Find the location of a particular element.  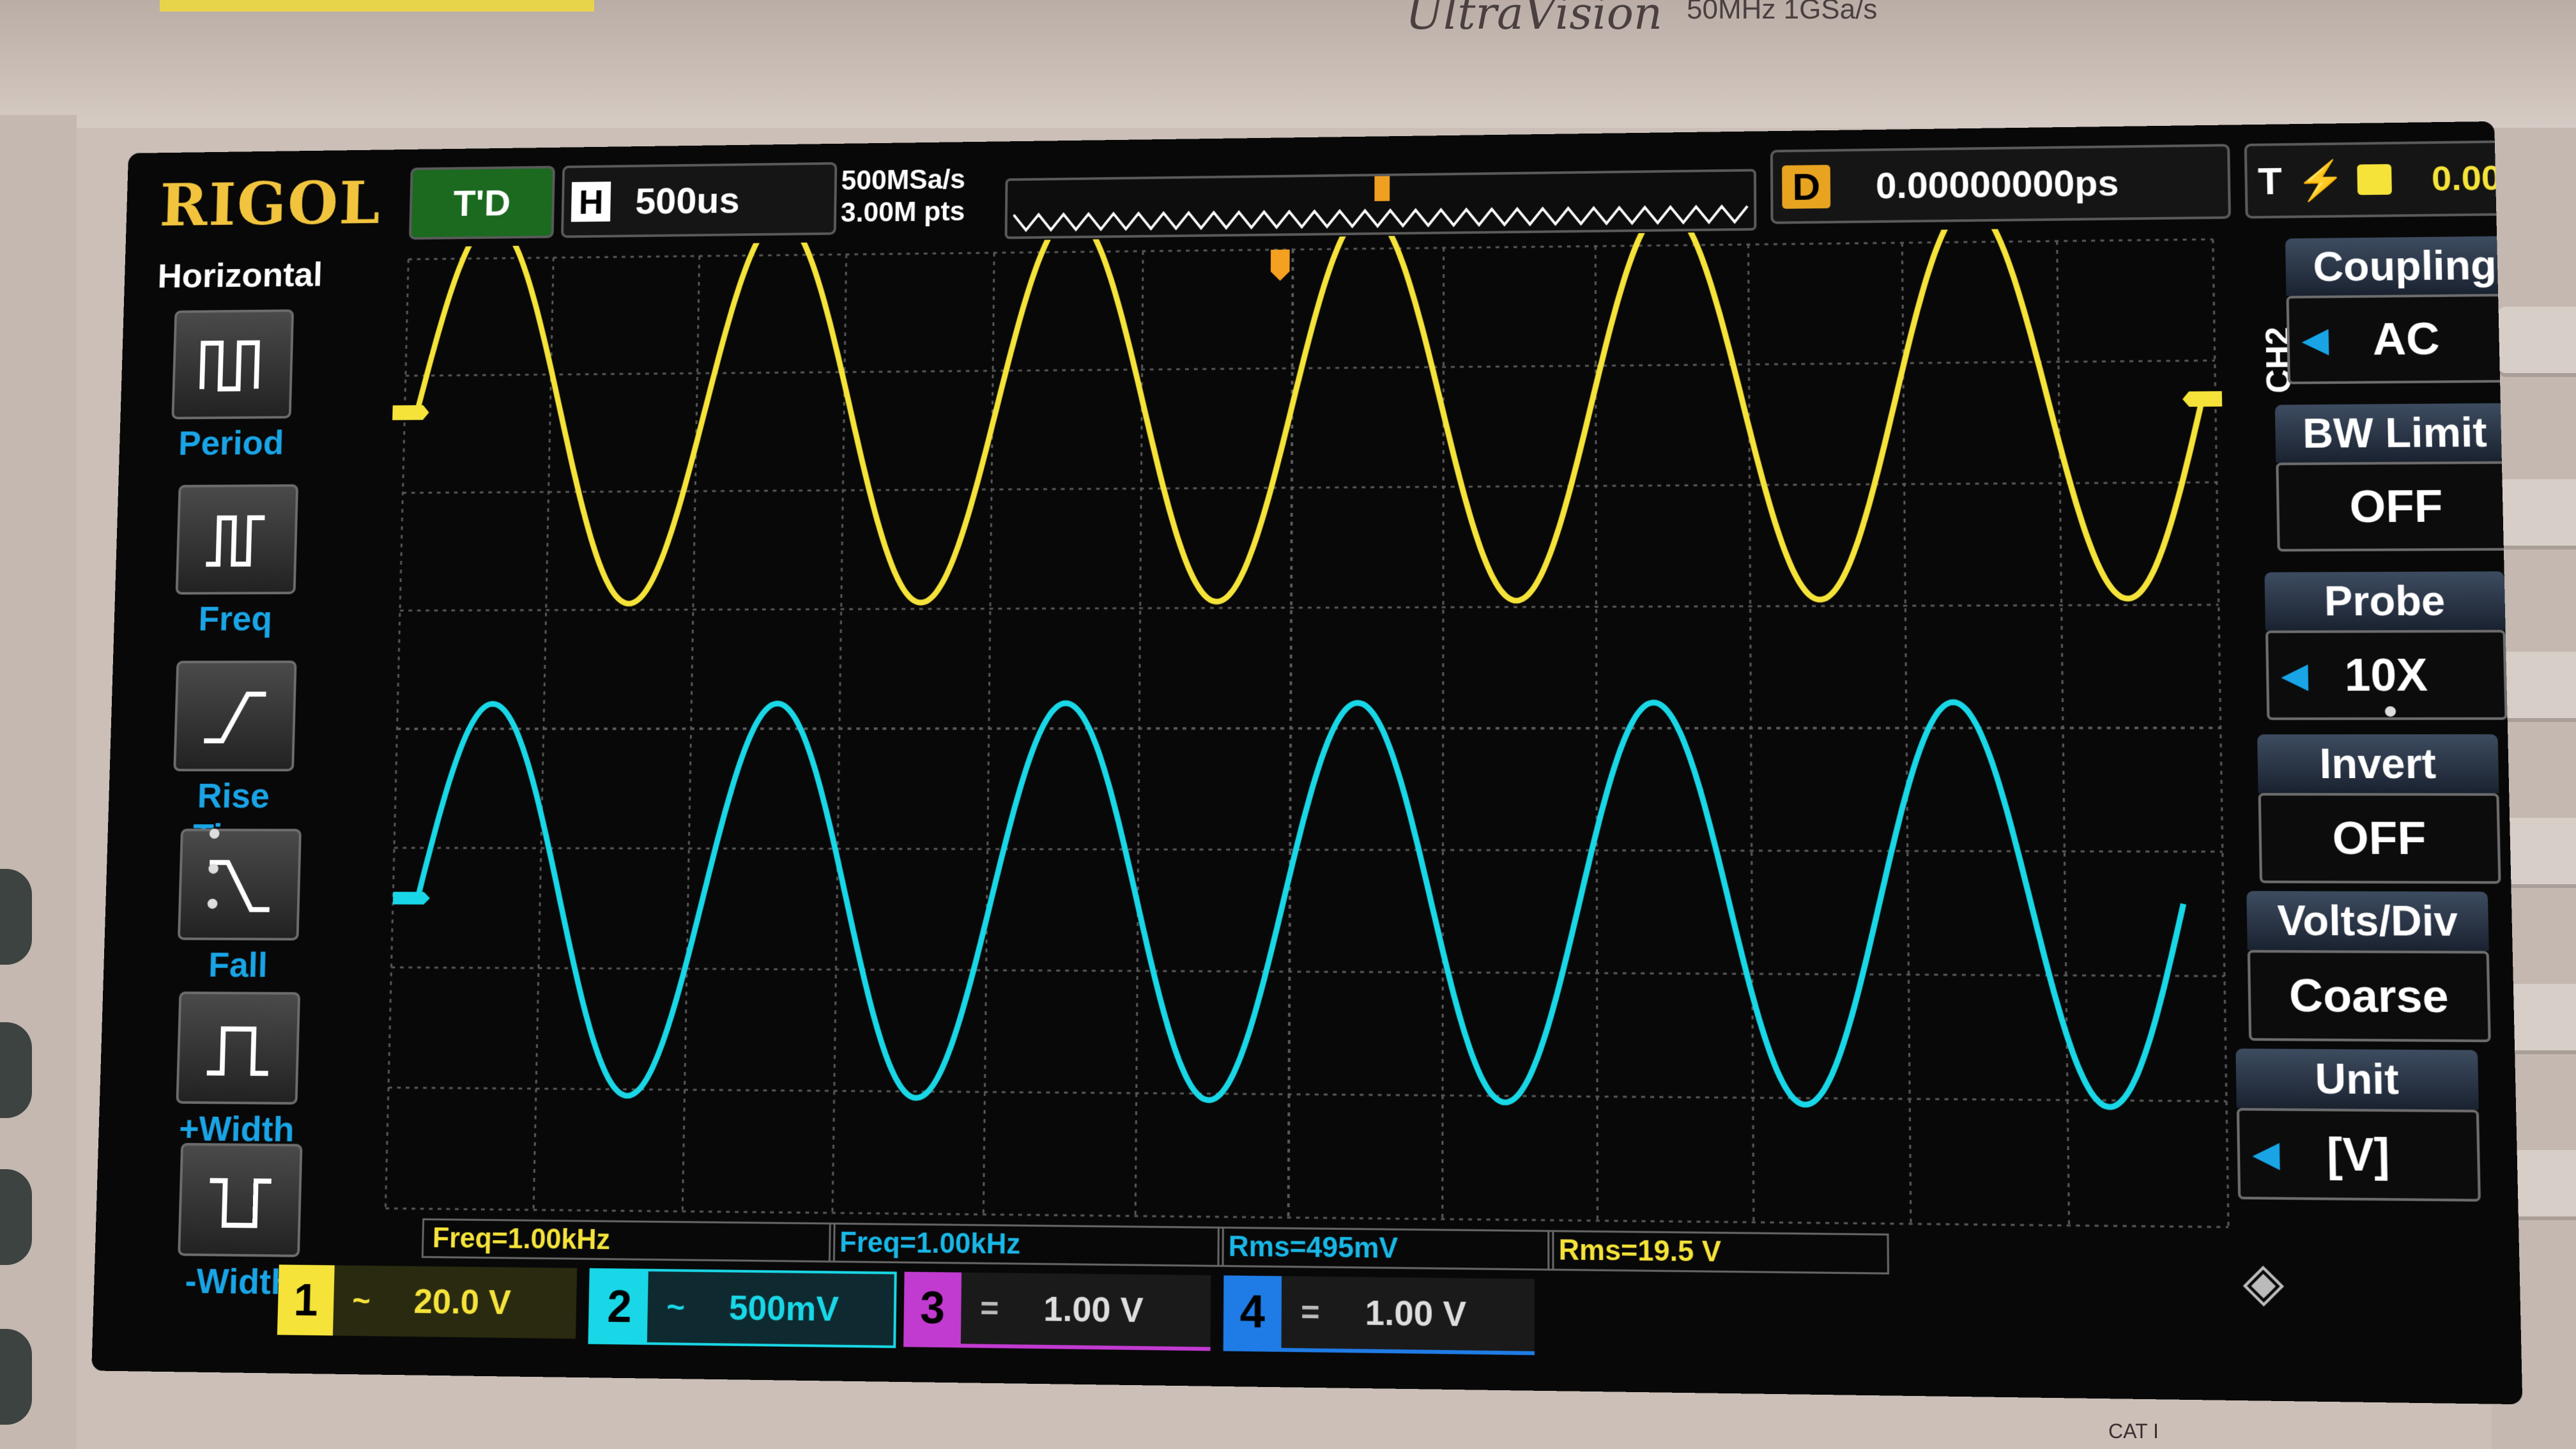

front-panel-tab is located at coordinates (377, 6).